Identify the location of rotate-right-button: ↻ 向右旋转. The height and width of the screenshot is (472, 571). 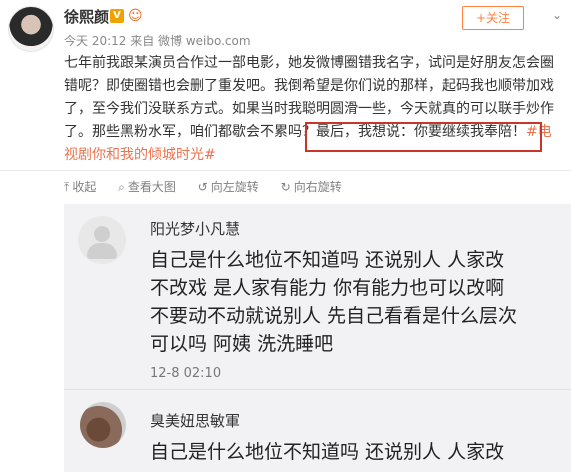
(311, 186).